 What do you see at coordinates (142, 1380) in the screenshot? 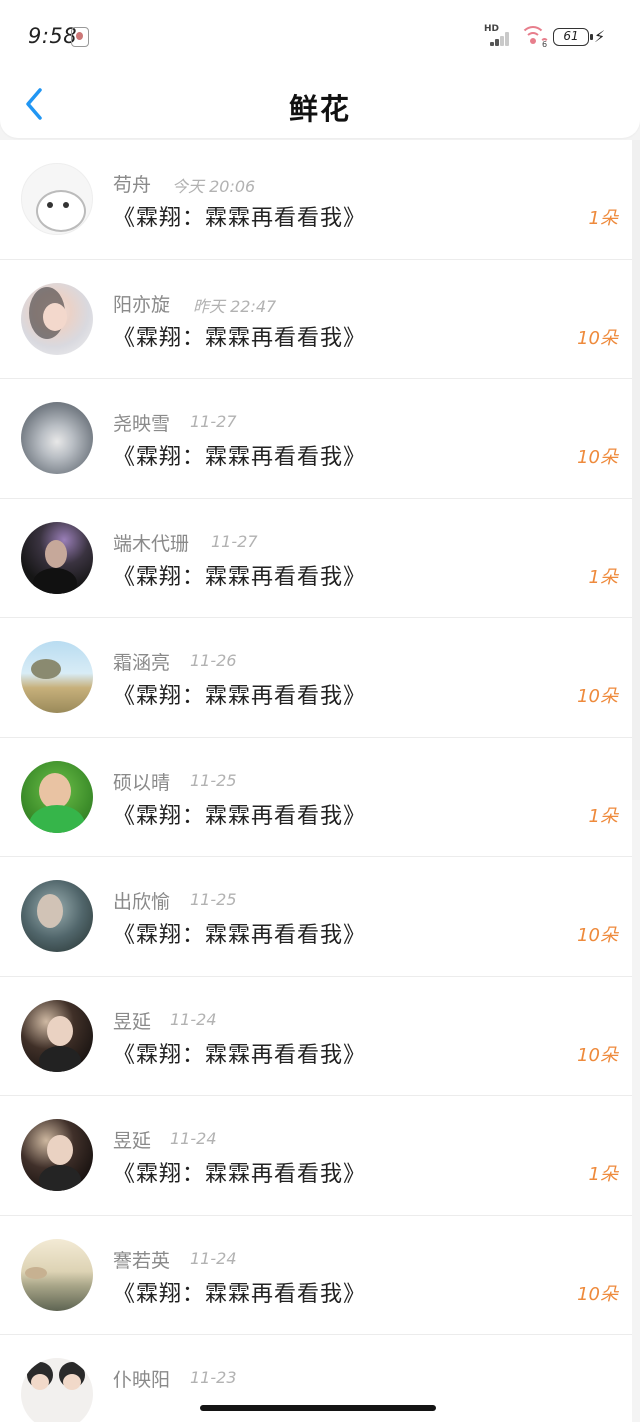
I see `sender-name: 仆映阳` at bounding box center [142, 1380].